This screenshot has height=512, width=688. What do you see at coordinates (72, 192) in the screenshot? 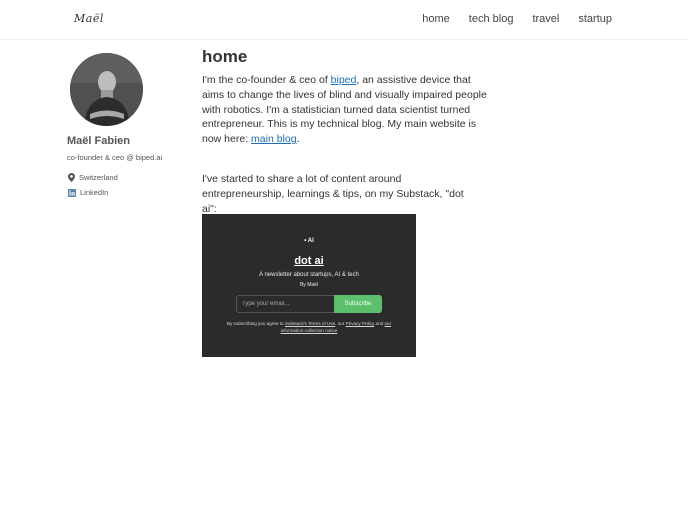
I see `linkedin-icon` at bounding box center [72, 192].